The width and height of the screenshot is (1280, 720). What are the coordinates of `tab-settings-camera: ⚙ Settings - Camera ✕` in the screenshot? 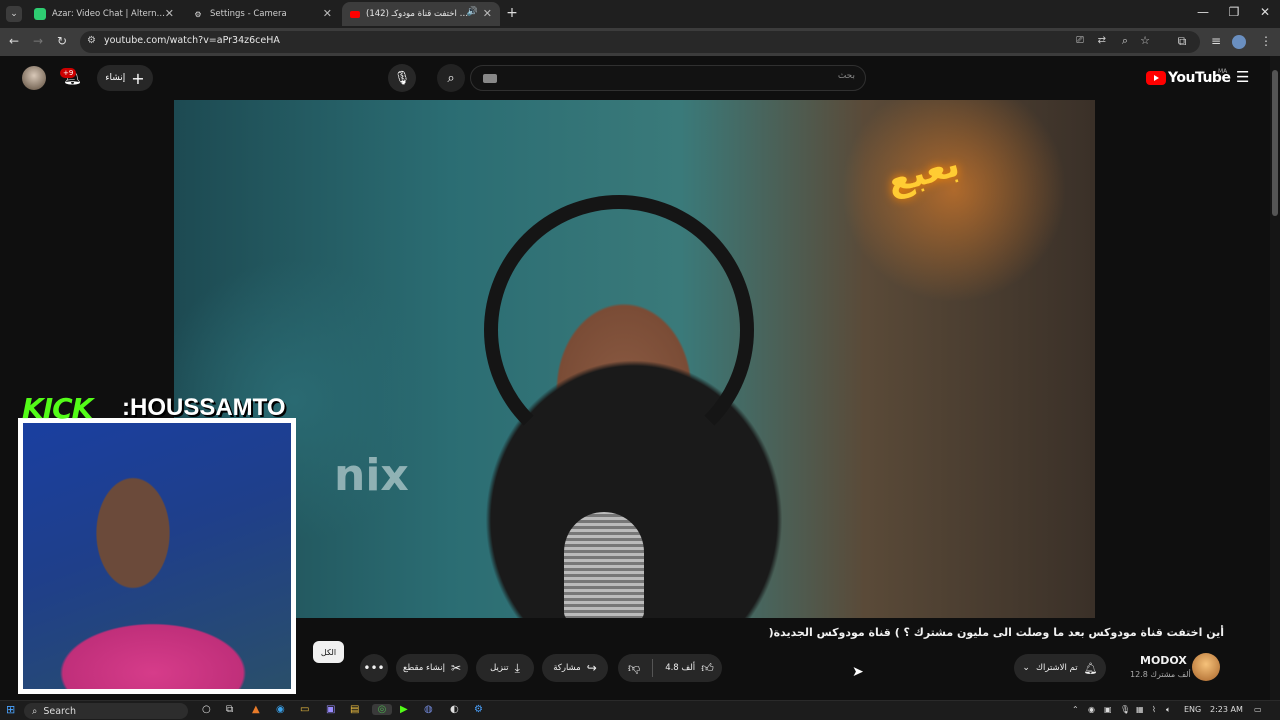 It's located at (262, 14).